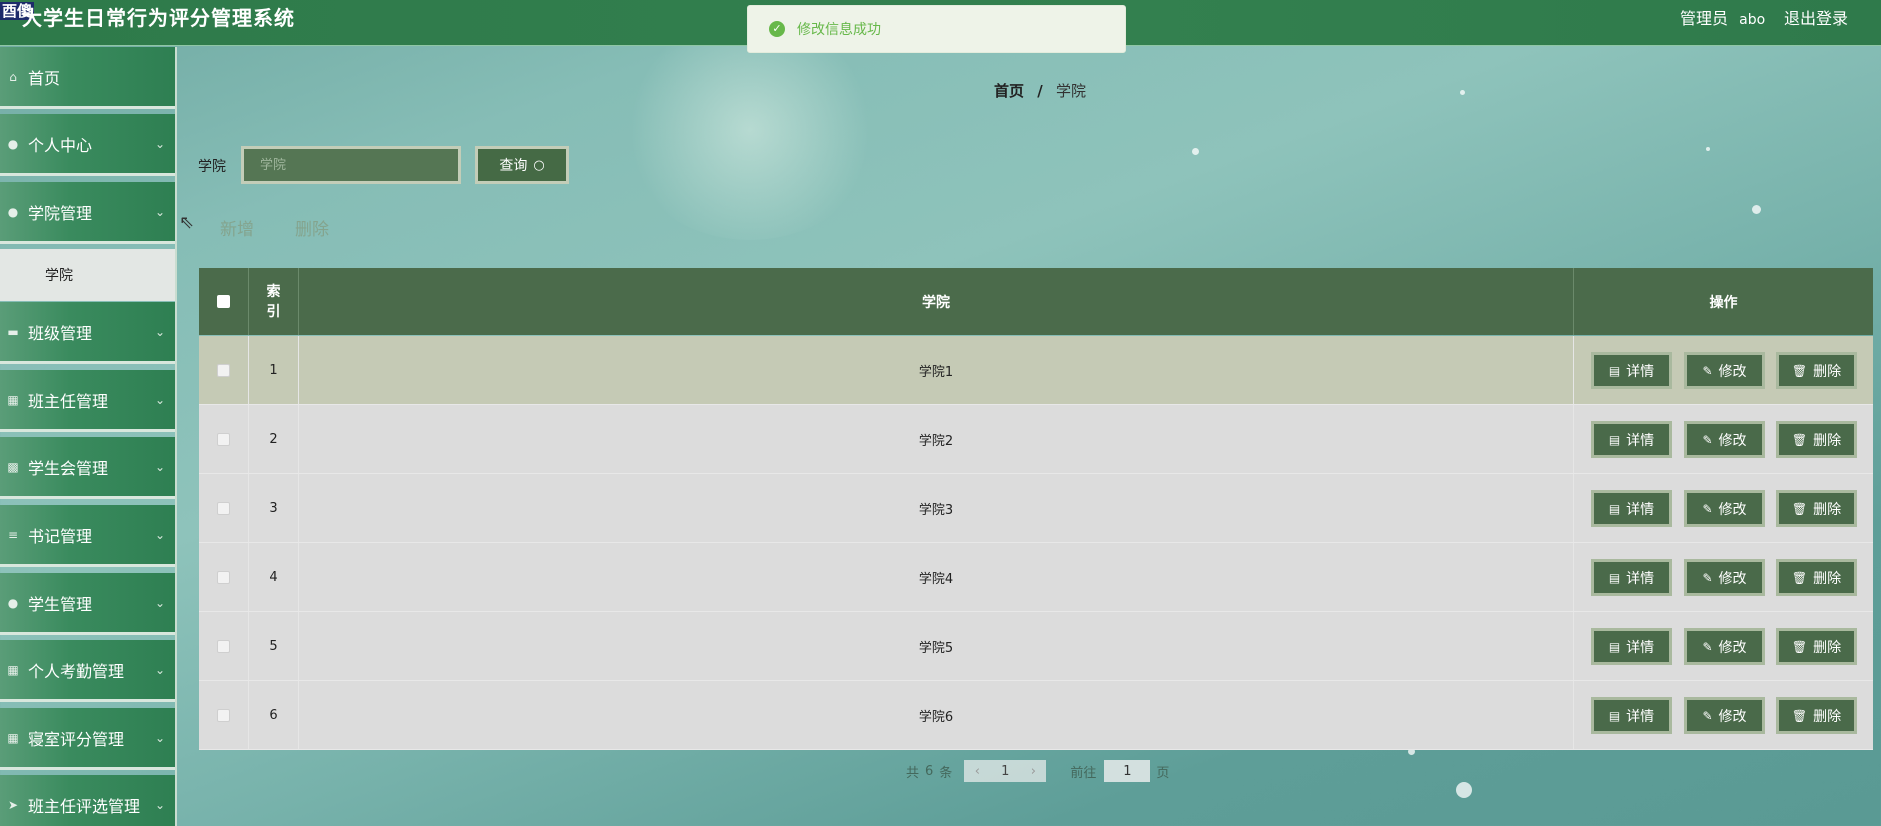 The height and width of the screenshot is (826, 1881). I want to click on table-row: 1 学院1 ▤ 详情 ✎ 修改 🗑 删除, so click(1036, 370).